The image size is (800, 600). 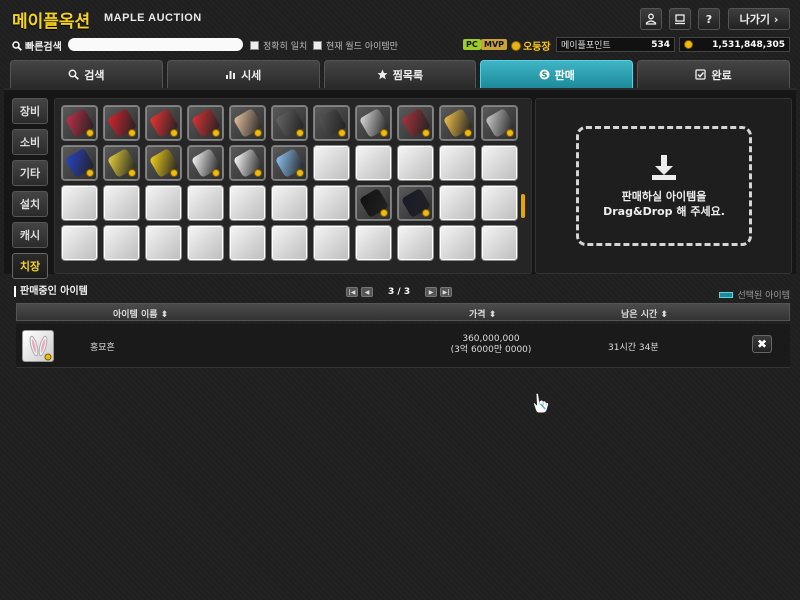 What do you see at coordinates (541, 403) in the screenshot?
I see `hand-cursor-icon` at bounding box center [541, 403].